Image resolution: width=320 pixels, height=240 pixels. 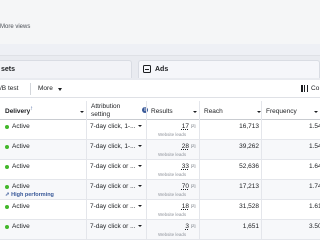 What do you see at coordinates (29, 195) in the screenshot?
I see `high-performing-badge: ⇗ High performing` at bounding box center [29, 195].